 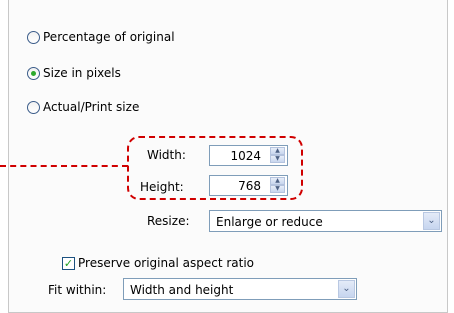 I want to click on resize-value: Enlarge or reduce, so click(x=269, y=222).